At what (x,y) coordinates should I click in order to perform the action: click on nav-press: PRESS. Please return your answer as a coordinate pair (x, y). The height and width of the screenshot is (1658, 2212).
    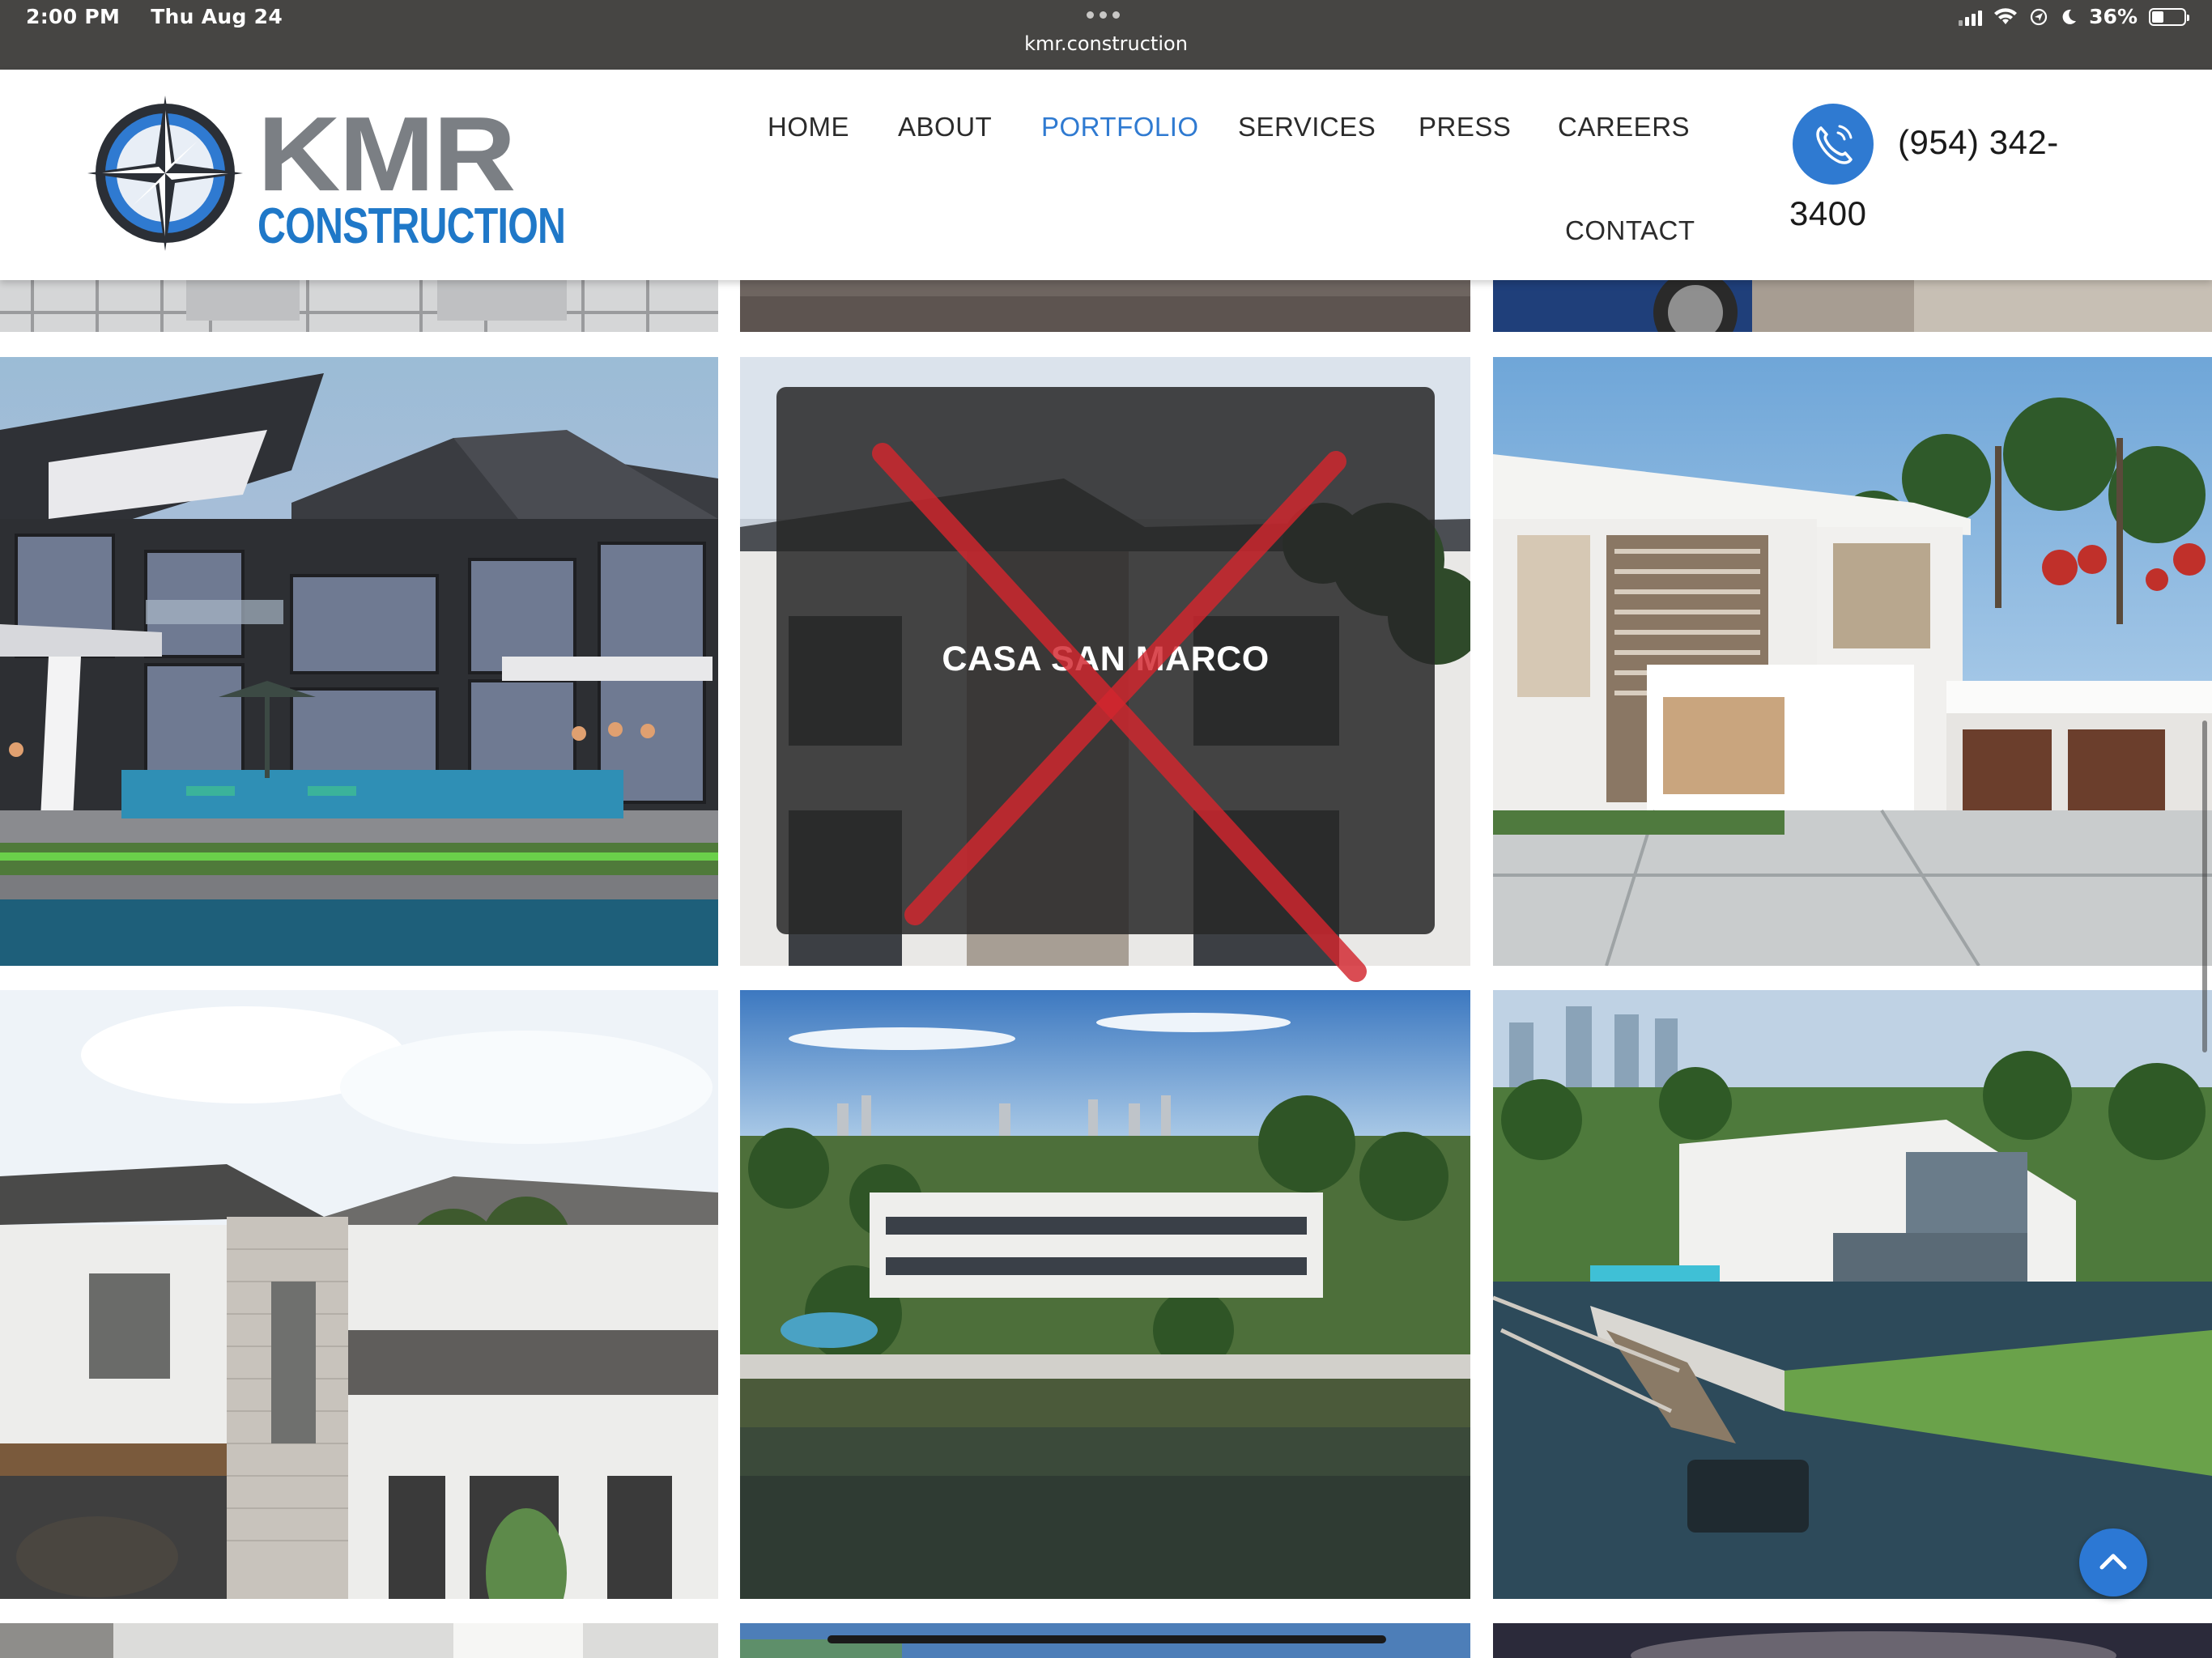
    Looking at the image, I should click on (1465, 127).